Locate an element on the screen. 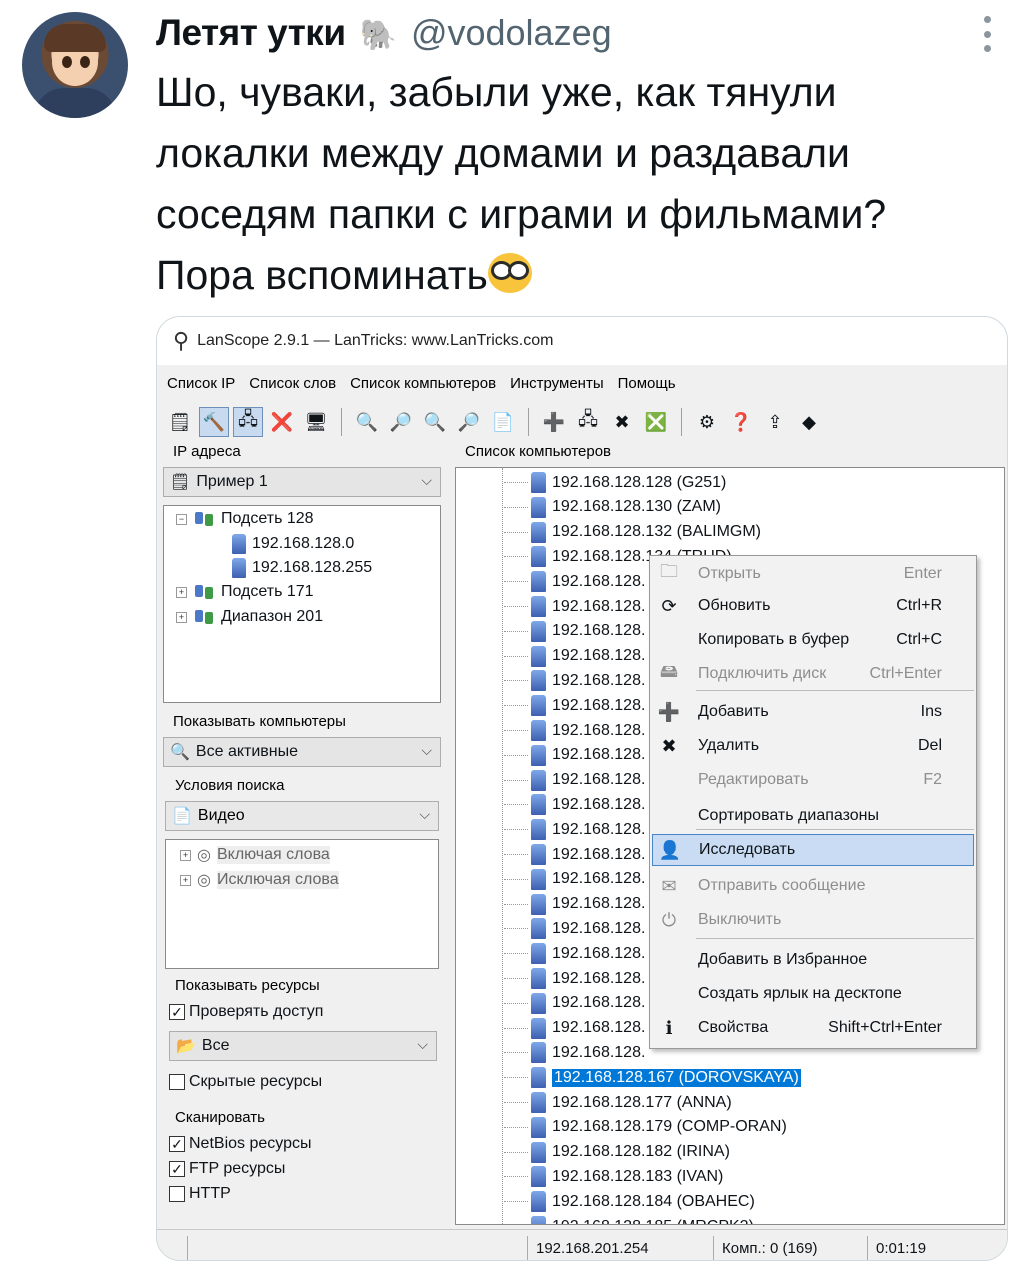 This screenshot has height=1280, width=1029. context-menu-item: Сортировать диапазоны is located at coordinates (813, 816).